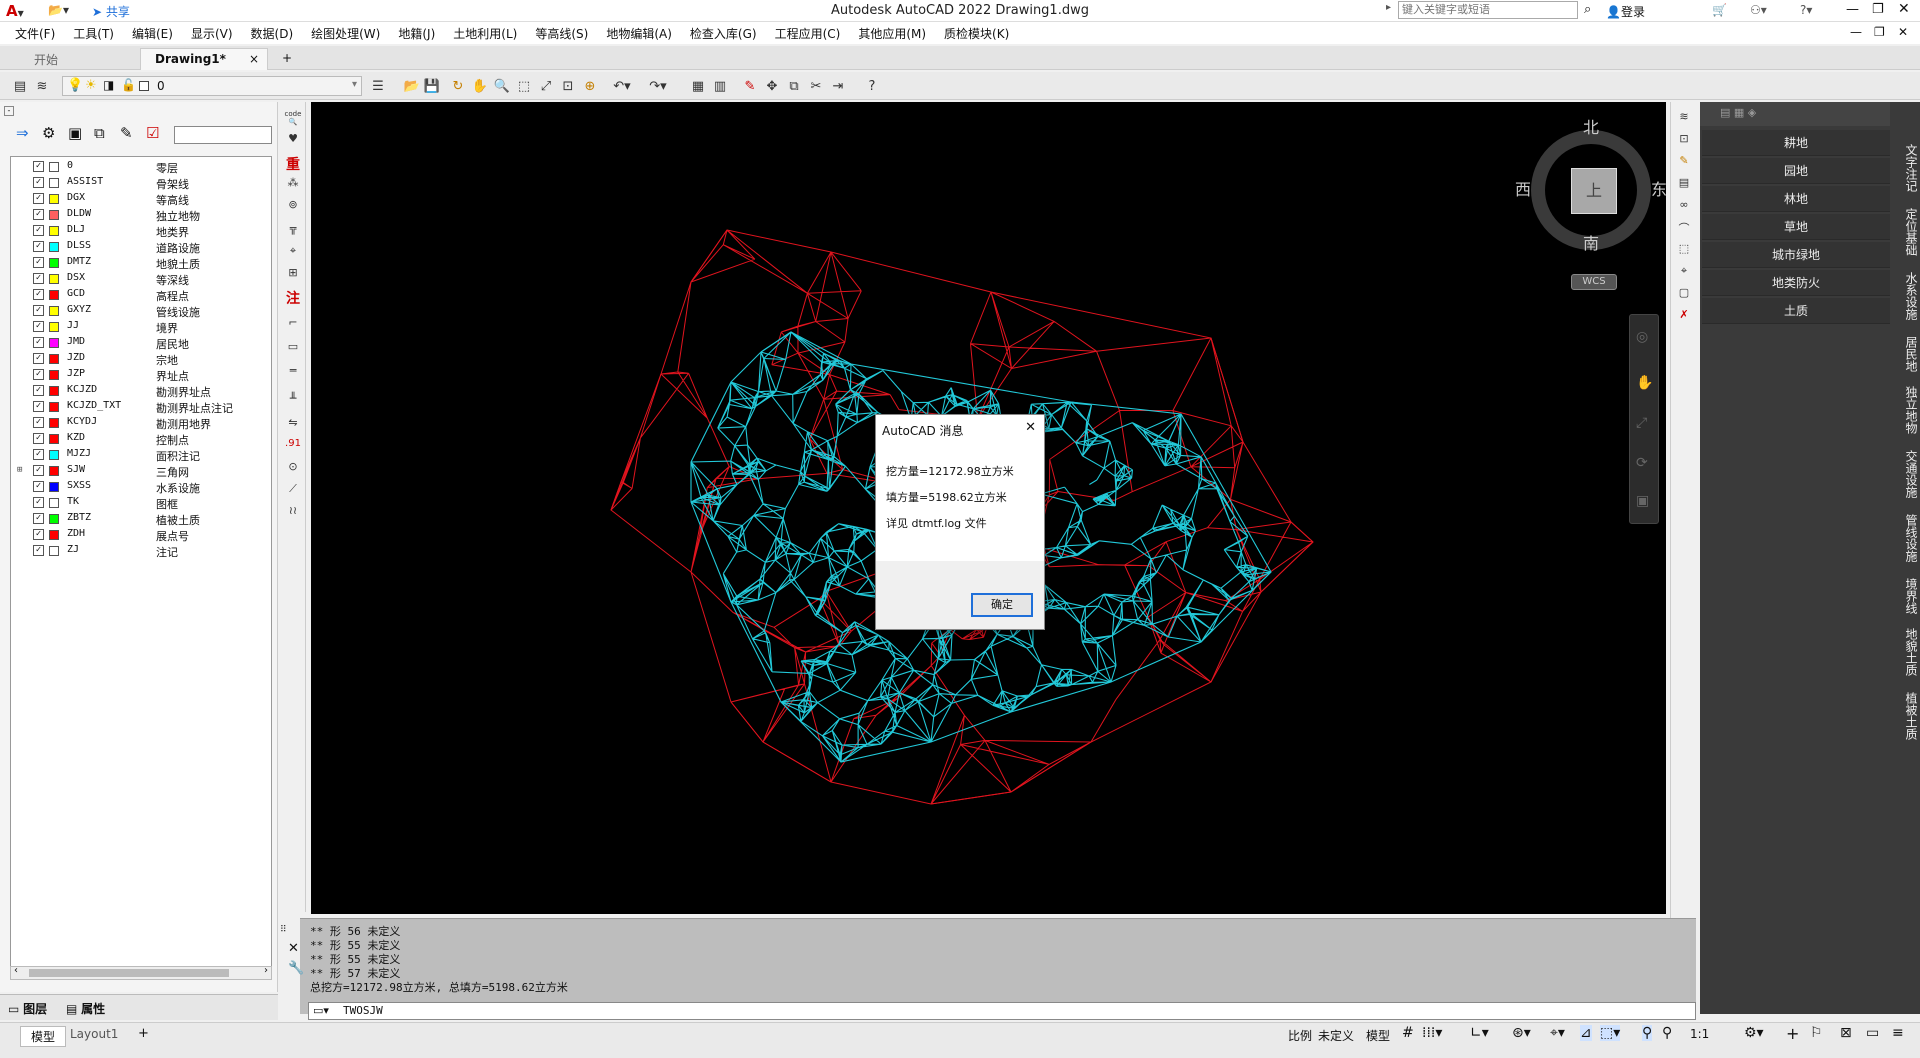  Describe the element at coordinates (293, 141) in the screenshot. I see `pick-icon: ♥` at that location.